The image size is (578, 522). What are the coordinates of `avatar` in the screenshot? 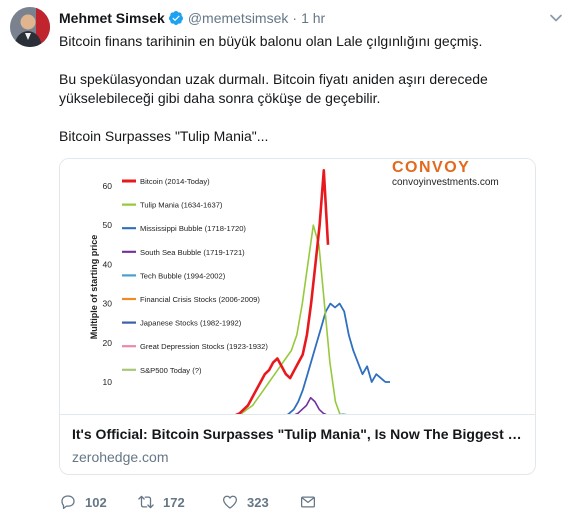 It's located at (30, 27).